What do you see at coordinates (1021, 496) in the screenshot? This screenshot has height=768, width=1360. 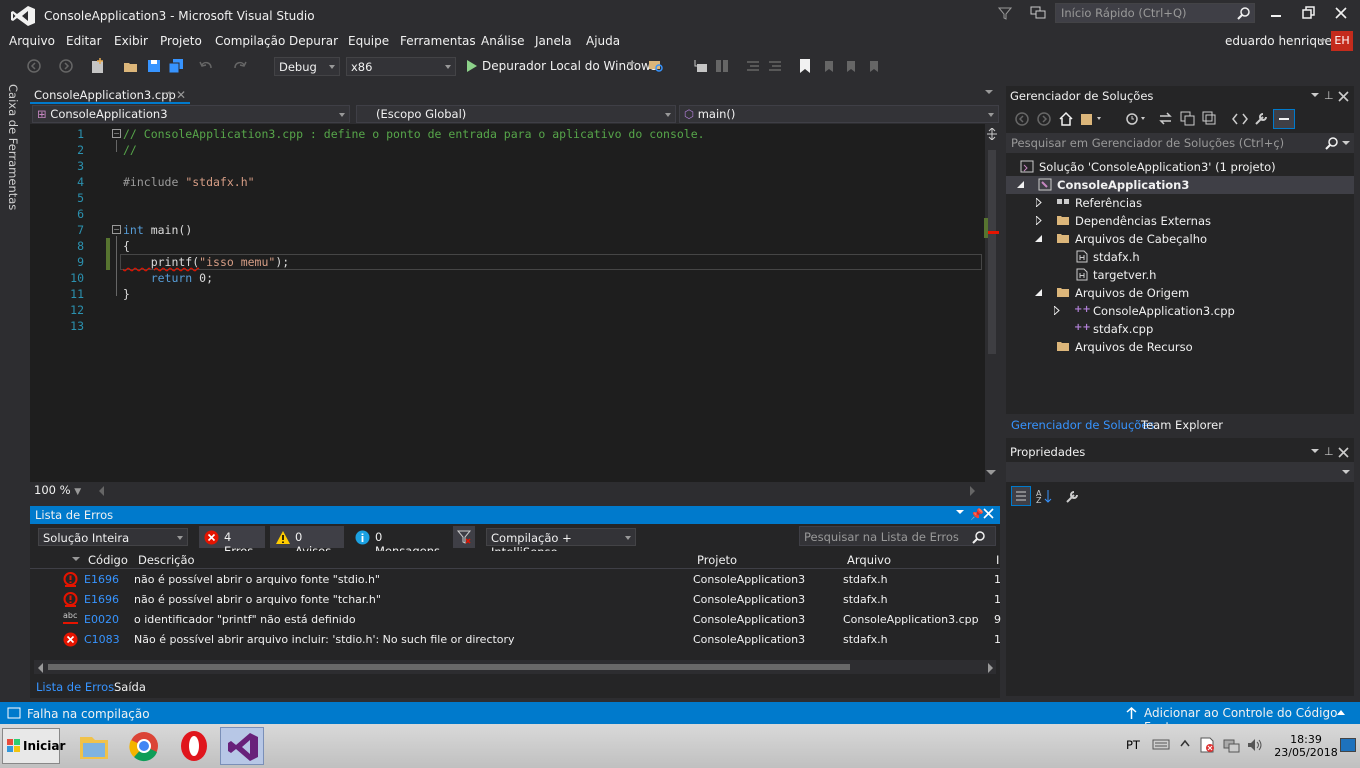 I see `categorized-icon` at bounding box center [1021, 496].